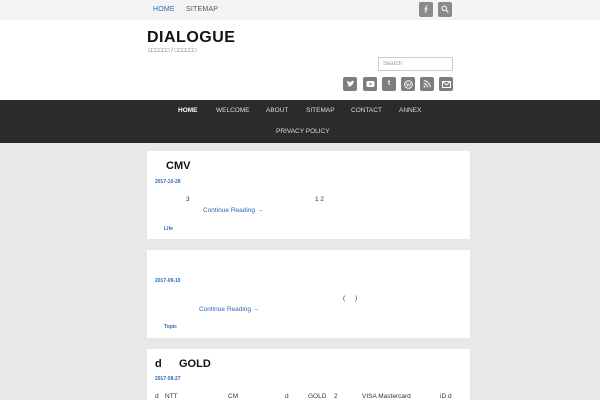 Image resolution: width=600 pixels, height=400 pixels. Describe the element at coordinates (415, 64) in the screenshot. I see `search-input` at that location.